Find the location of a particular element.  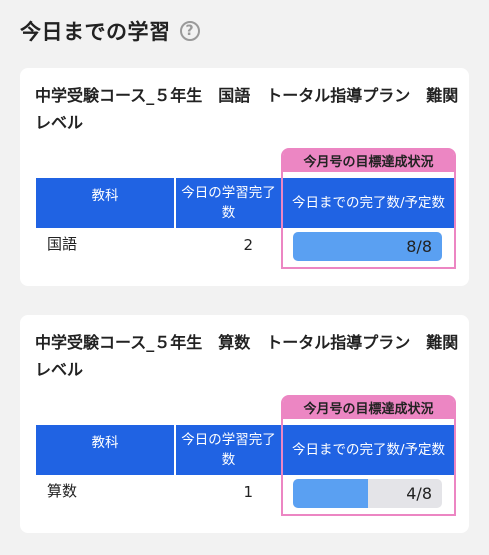

goal-progress-fill is located at coordinates (330, 493).